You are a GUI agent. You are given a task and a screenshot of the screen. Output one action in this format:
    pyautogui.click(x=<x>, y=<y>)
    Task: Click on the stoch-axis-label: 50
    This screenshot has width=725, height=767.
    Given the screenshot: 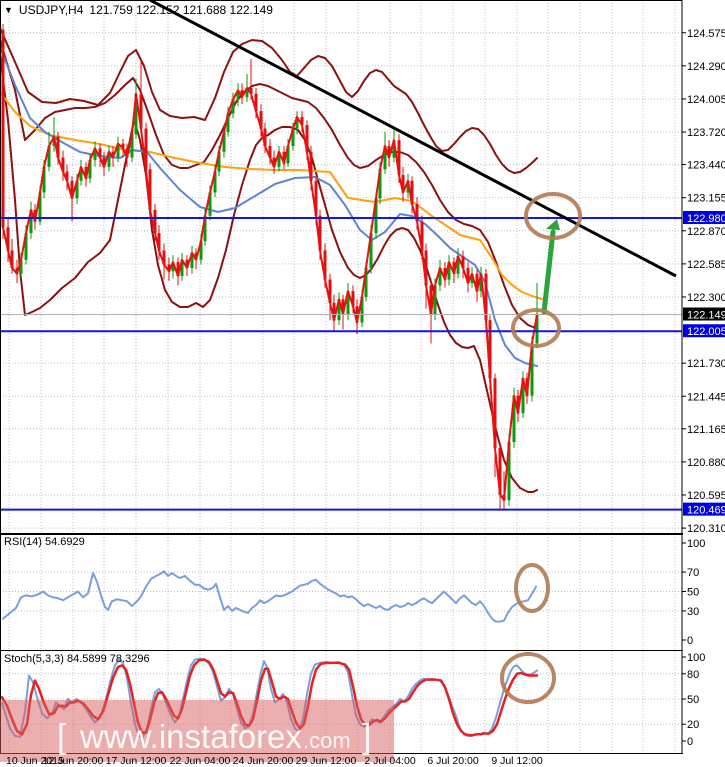 What is the action you would take?
    pyautogui.click(x=693, y=700)
    